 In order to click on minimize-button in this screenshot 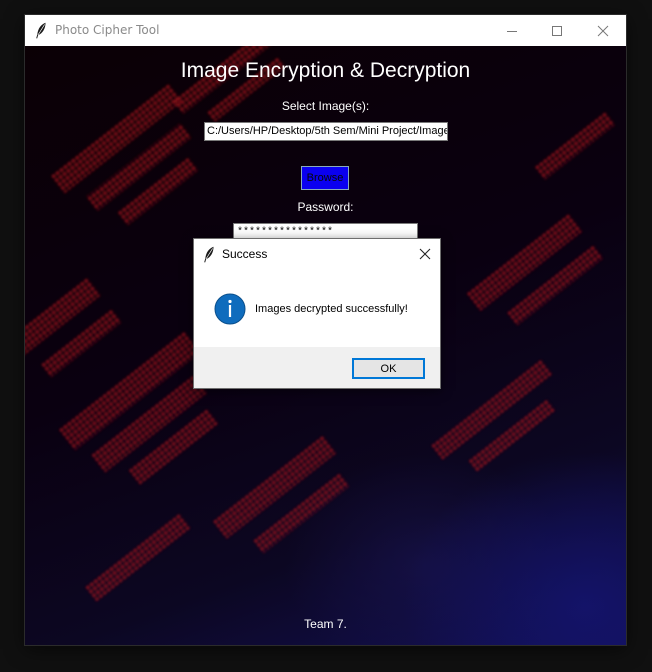, I will do `click(512, 30)`.